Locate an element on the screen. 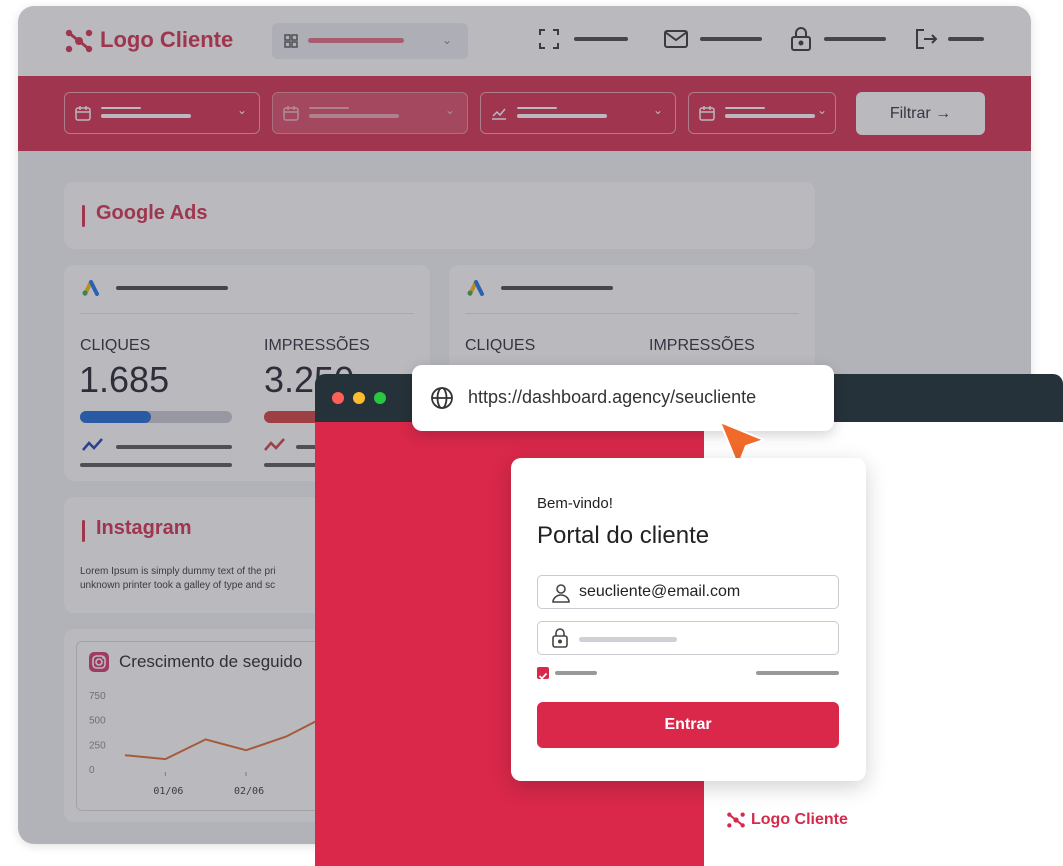  lock-icon is located at coordinates (560, 638).